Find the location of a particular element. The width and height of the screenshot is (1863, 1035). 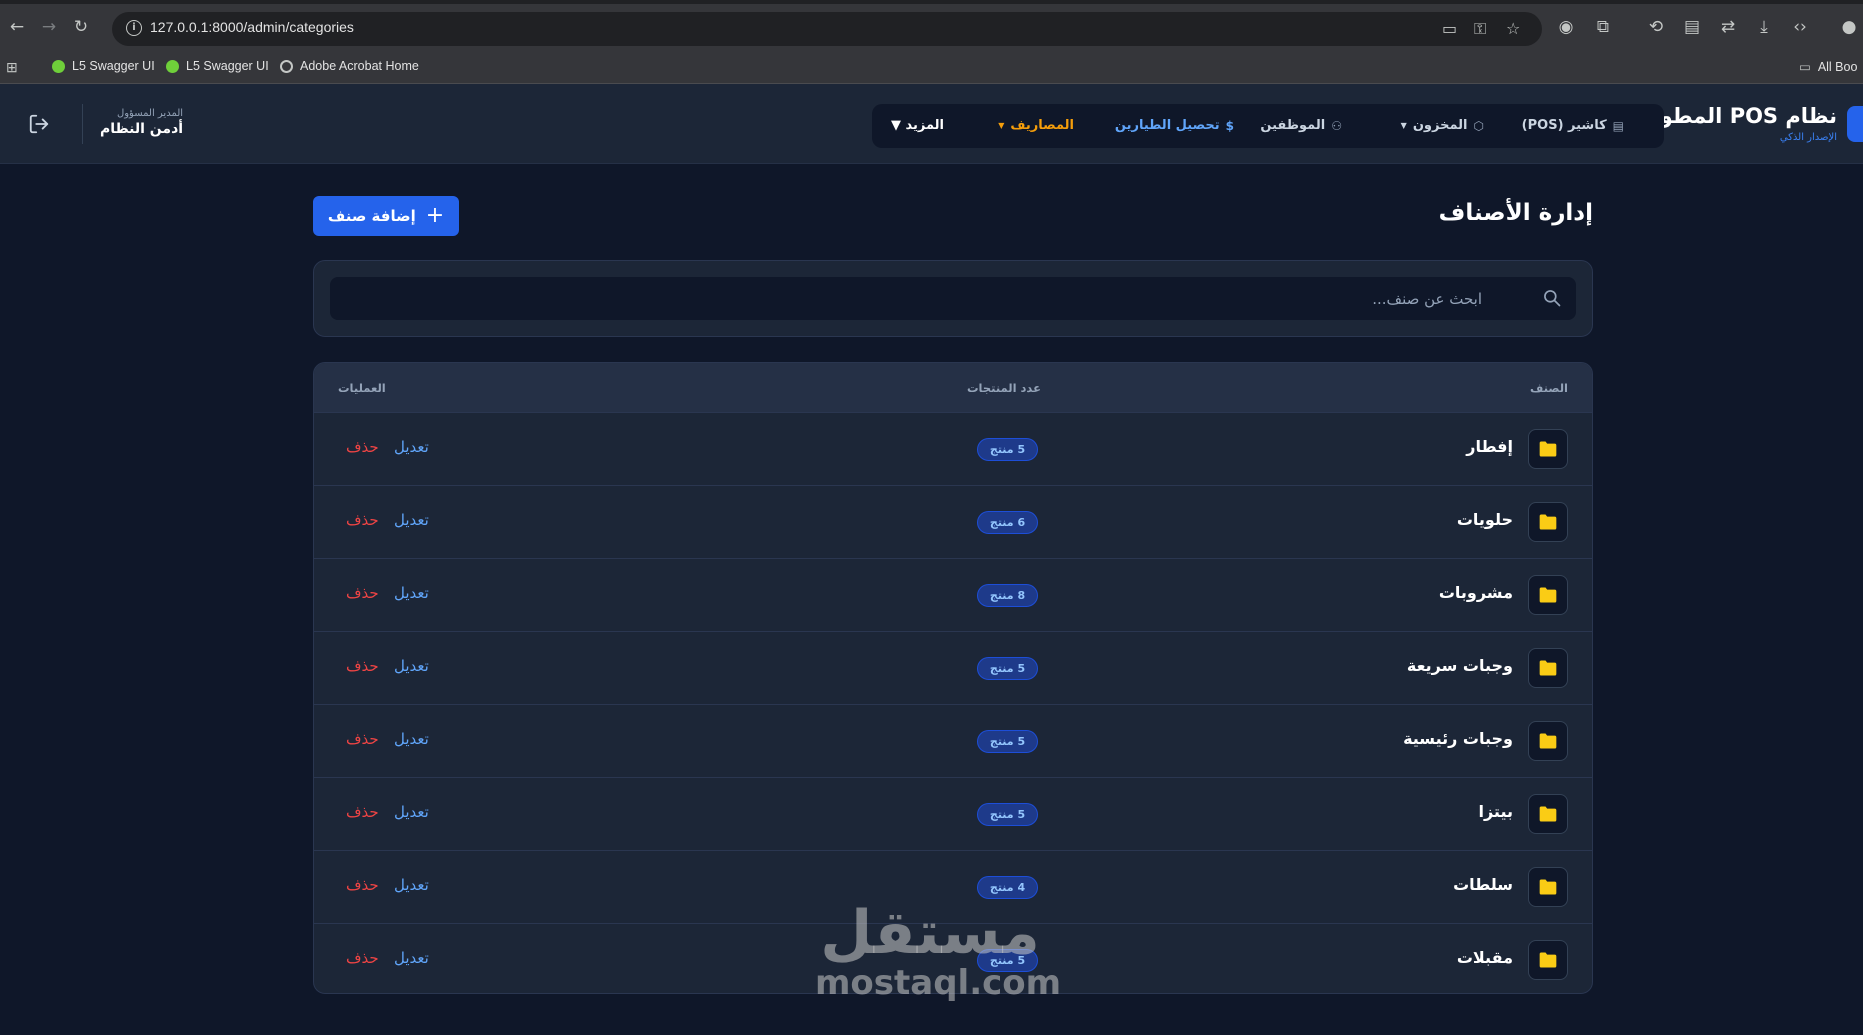

search-card is located at coordinates (953, 298).